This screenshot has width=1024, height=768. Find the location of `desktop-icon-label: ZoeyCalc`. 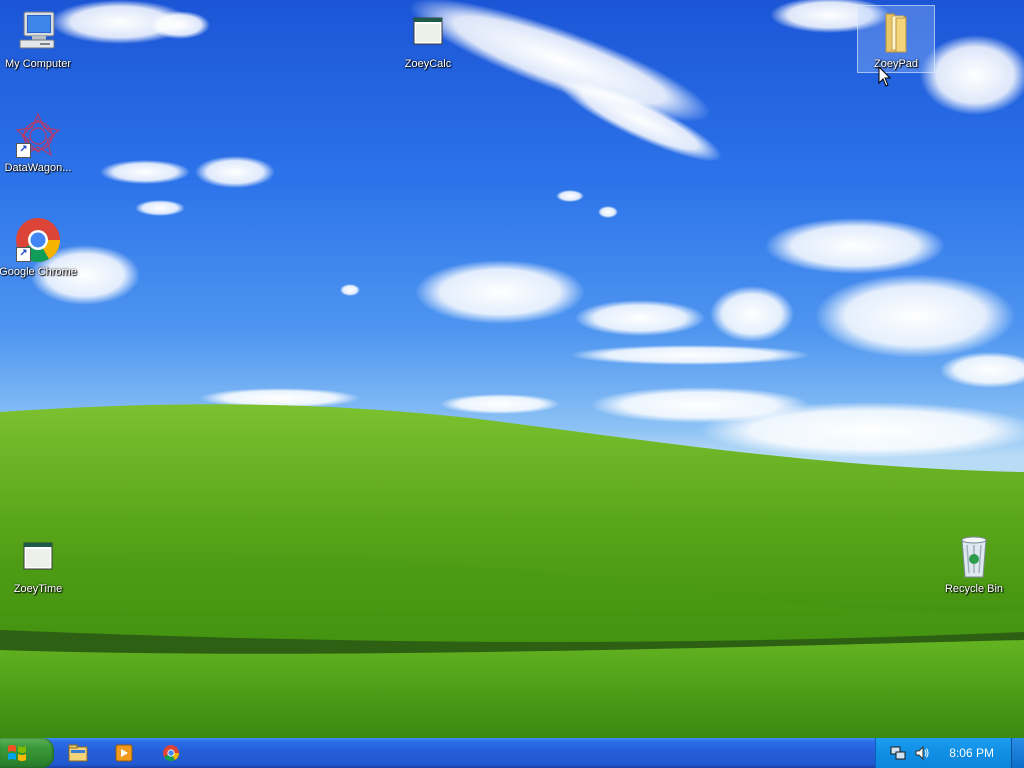

desktop-icon-label: ZoeyCalc is located at coordinates (428, 64).